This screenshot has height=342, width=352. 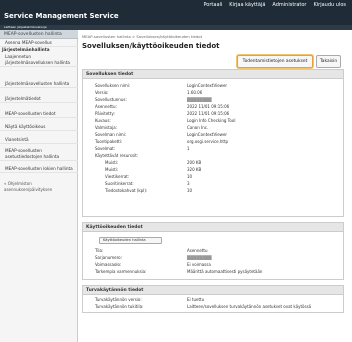 I want to click on sidebar-item-license: Näytä käyttöoikeus, so click(x=39, y=127).